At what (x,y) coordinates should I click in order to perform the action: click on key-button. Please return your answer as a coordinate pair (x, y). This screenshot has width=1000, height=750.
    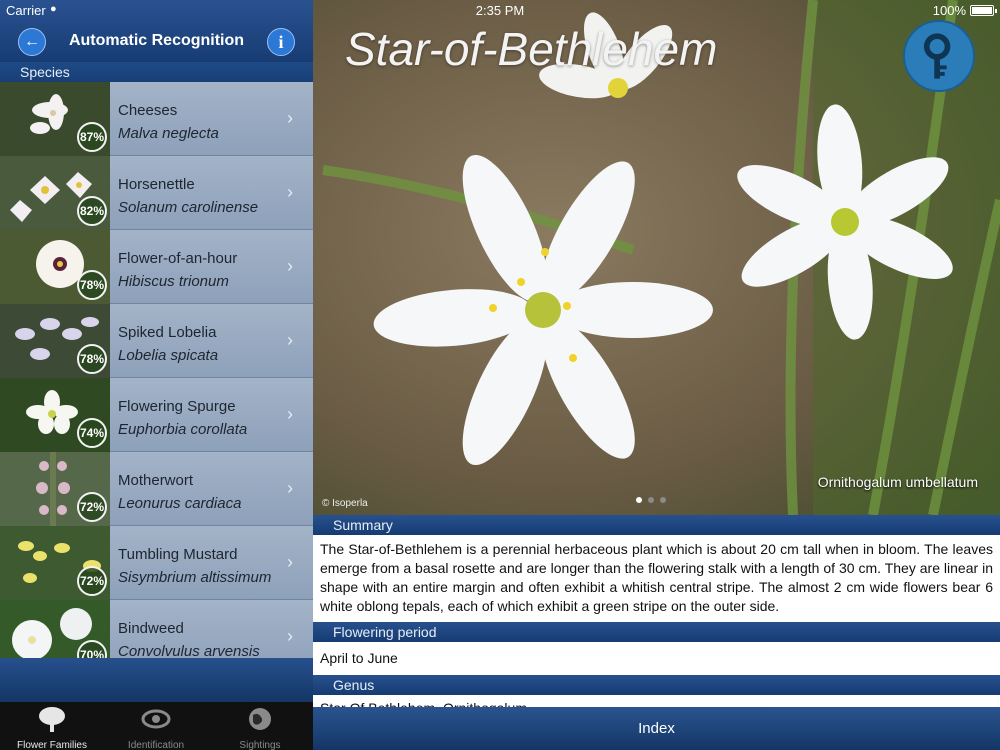
    Looking at the image, I should click on (939, 56).